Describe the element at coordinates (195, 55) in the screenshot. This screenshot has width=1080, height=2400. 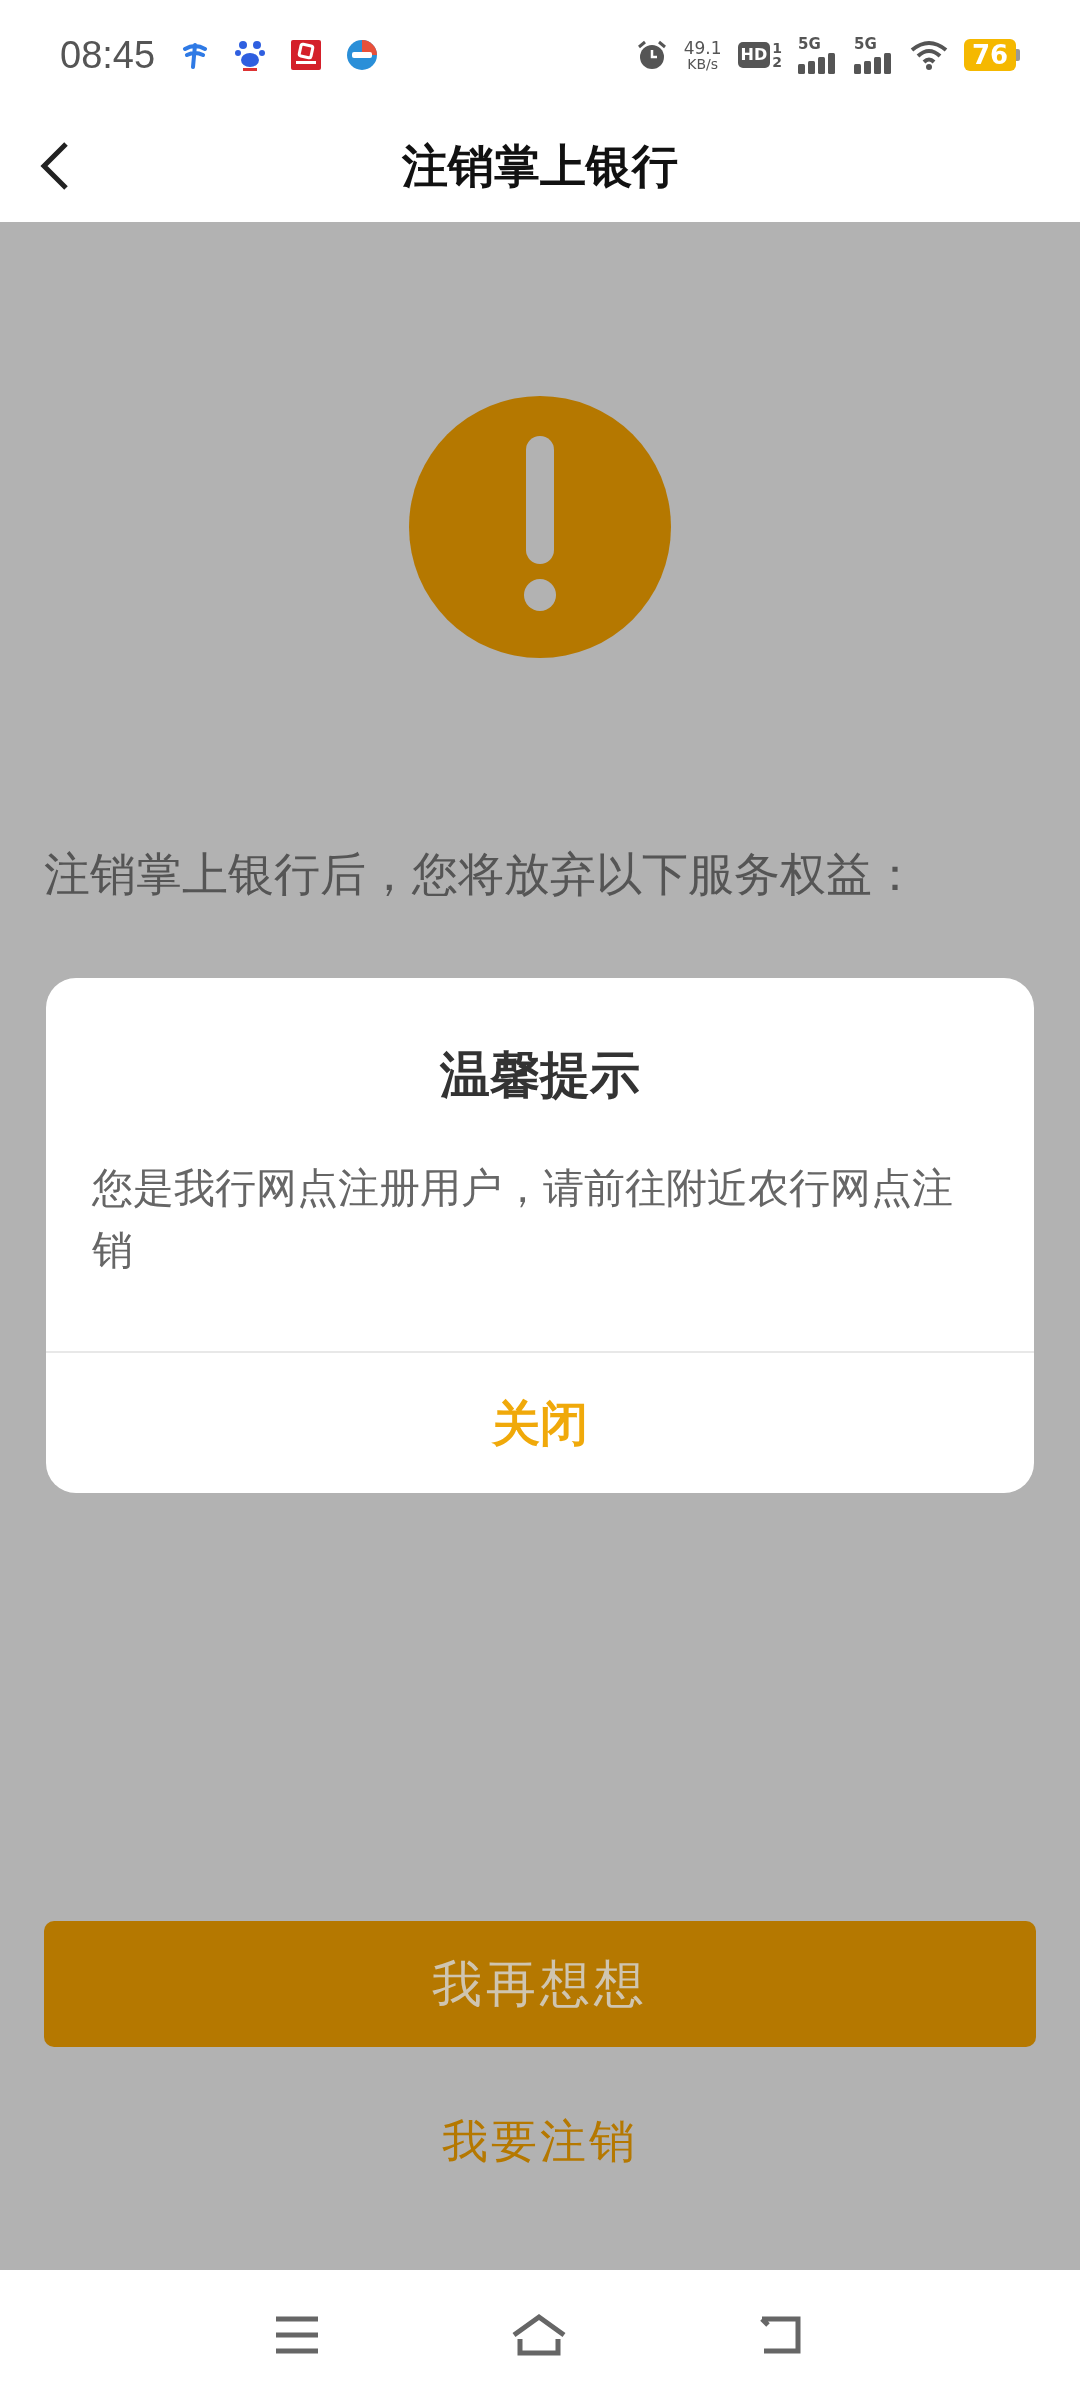
I see `telecom-app-icon` at that location.